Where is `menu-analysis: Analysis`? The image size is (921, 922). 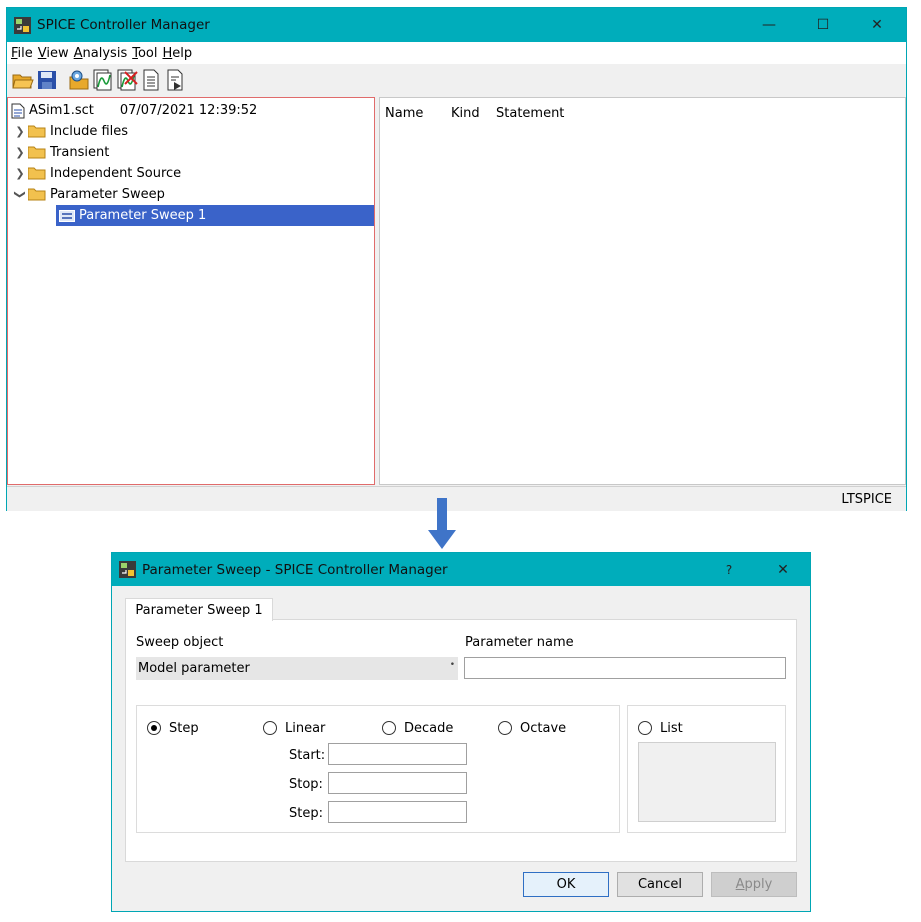 menu-analysis: Analysis is located at coordinates (101, 53).